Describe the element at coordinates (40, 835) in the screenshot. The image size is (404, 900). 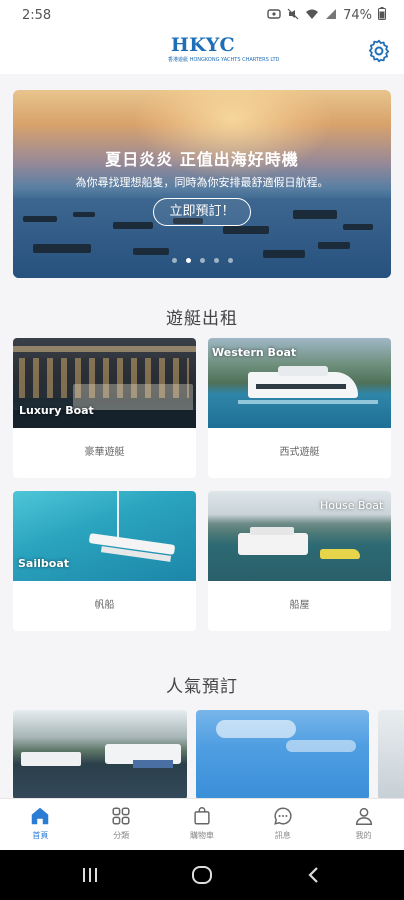
I see `nav-home-label: 首頁` at that location.